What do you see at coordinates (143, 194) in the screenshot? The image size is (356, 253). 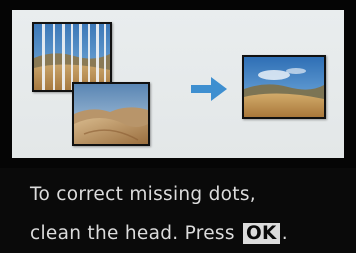 I see `message-line-1: To correct missing dots,` at bounding box center [143, 194].